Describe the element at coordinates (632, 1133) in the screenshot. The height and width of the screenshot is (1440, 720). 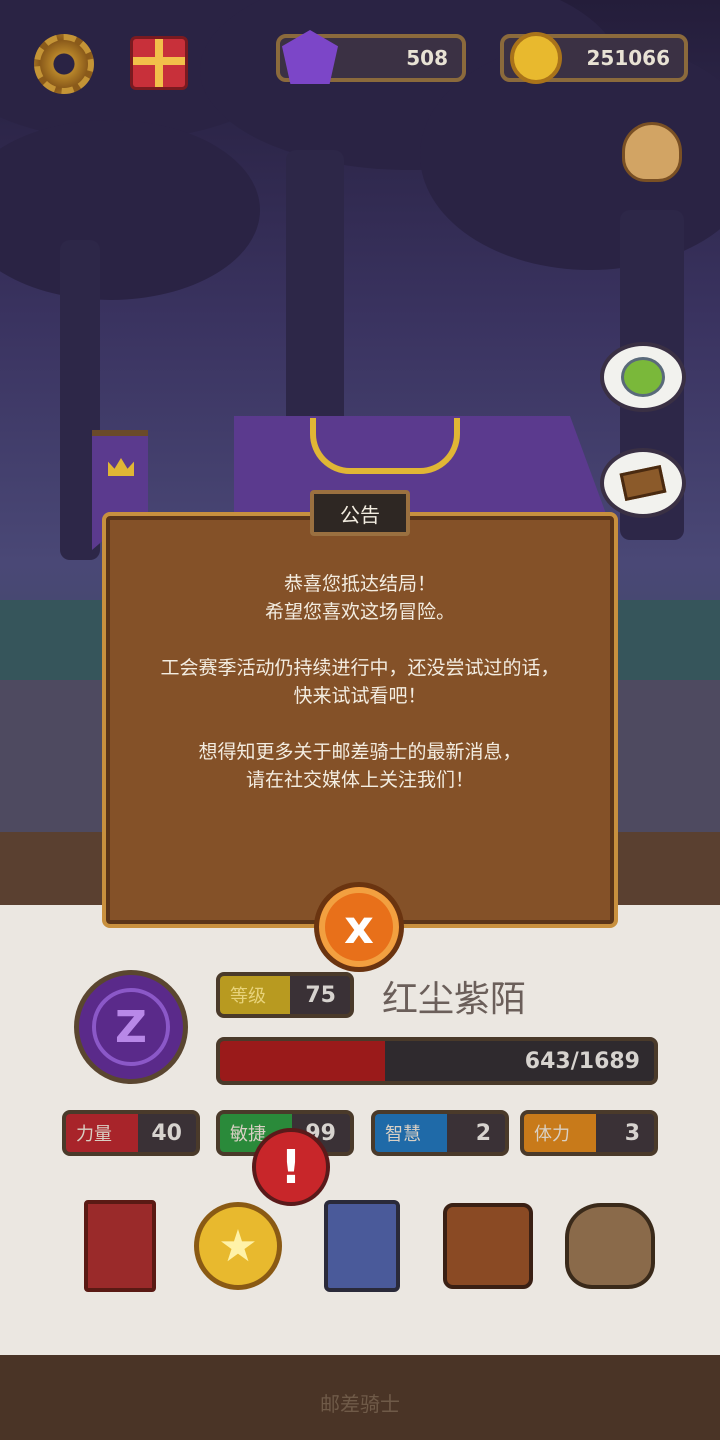
I see `stamina-value: 3` at that location.